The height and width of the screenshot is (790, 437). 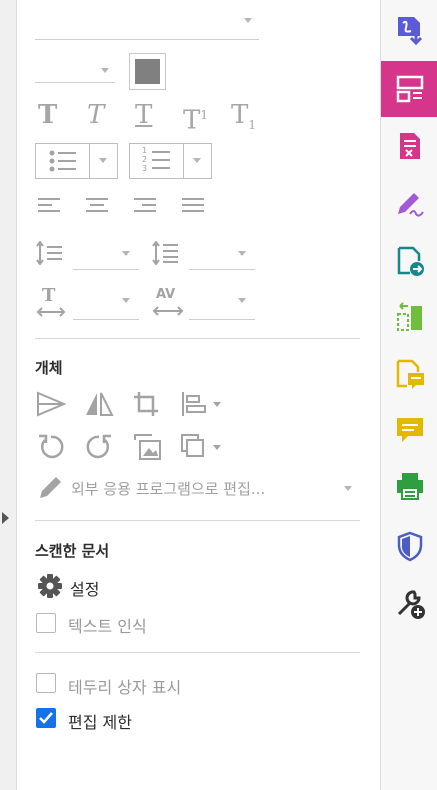 I want to click on fill-sign-form-icon, so click(x=409, y=146).